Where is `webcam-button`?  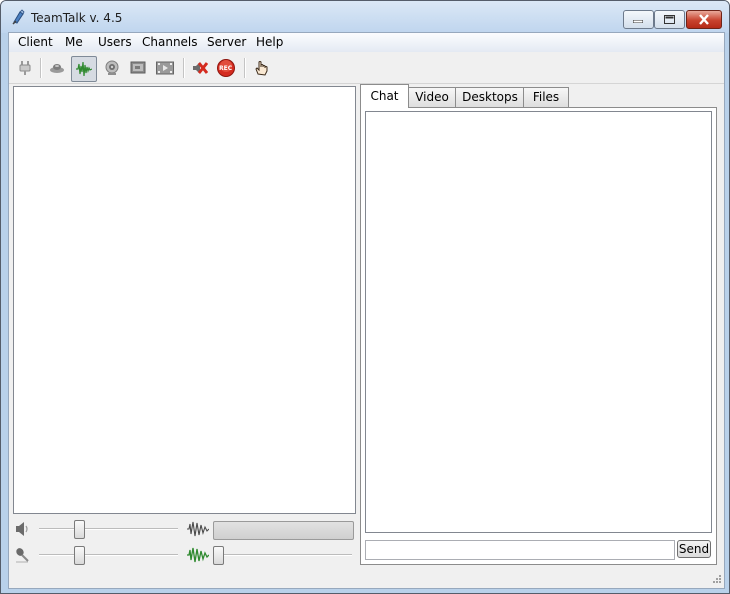 webcam-button is located at coordinates (112, 68).